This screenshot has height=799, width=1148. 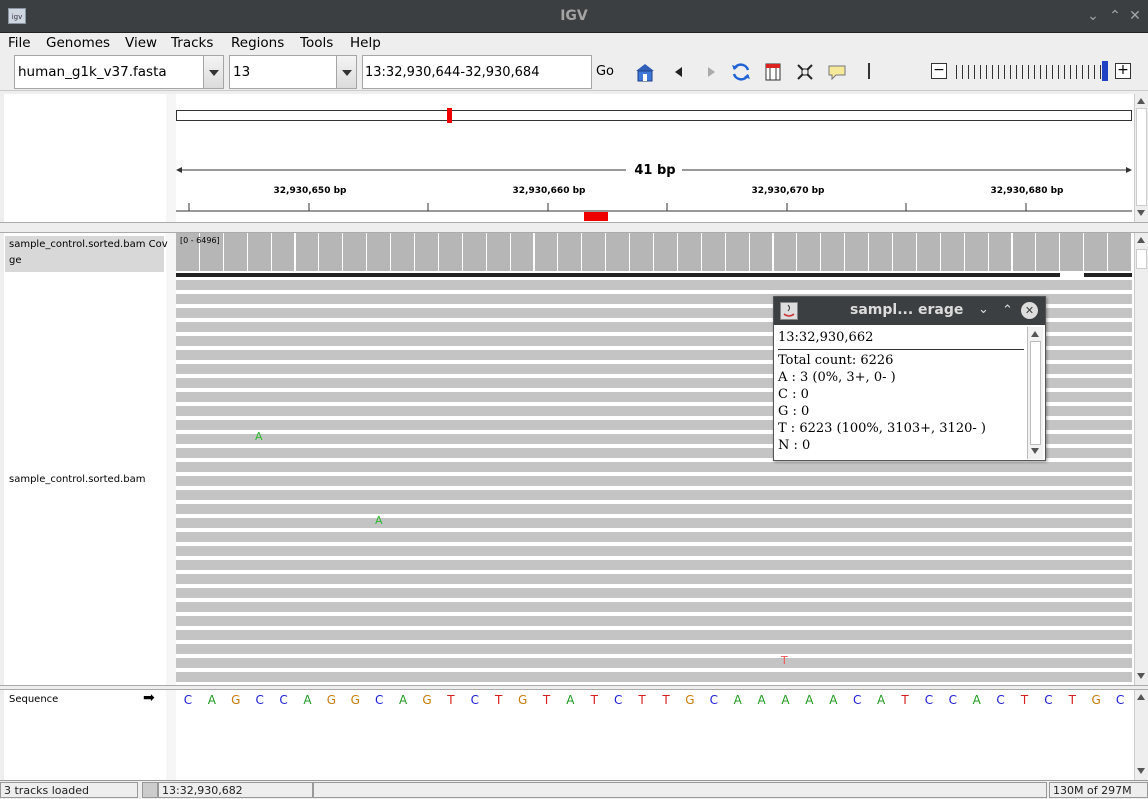 What do you see at coordinates (1105, 71) in the screenshot?
I see `zoom-slider-thumb` at bounding box center [1105, 71].